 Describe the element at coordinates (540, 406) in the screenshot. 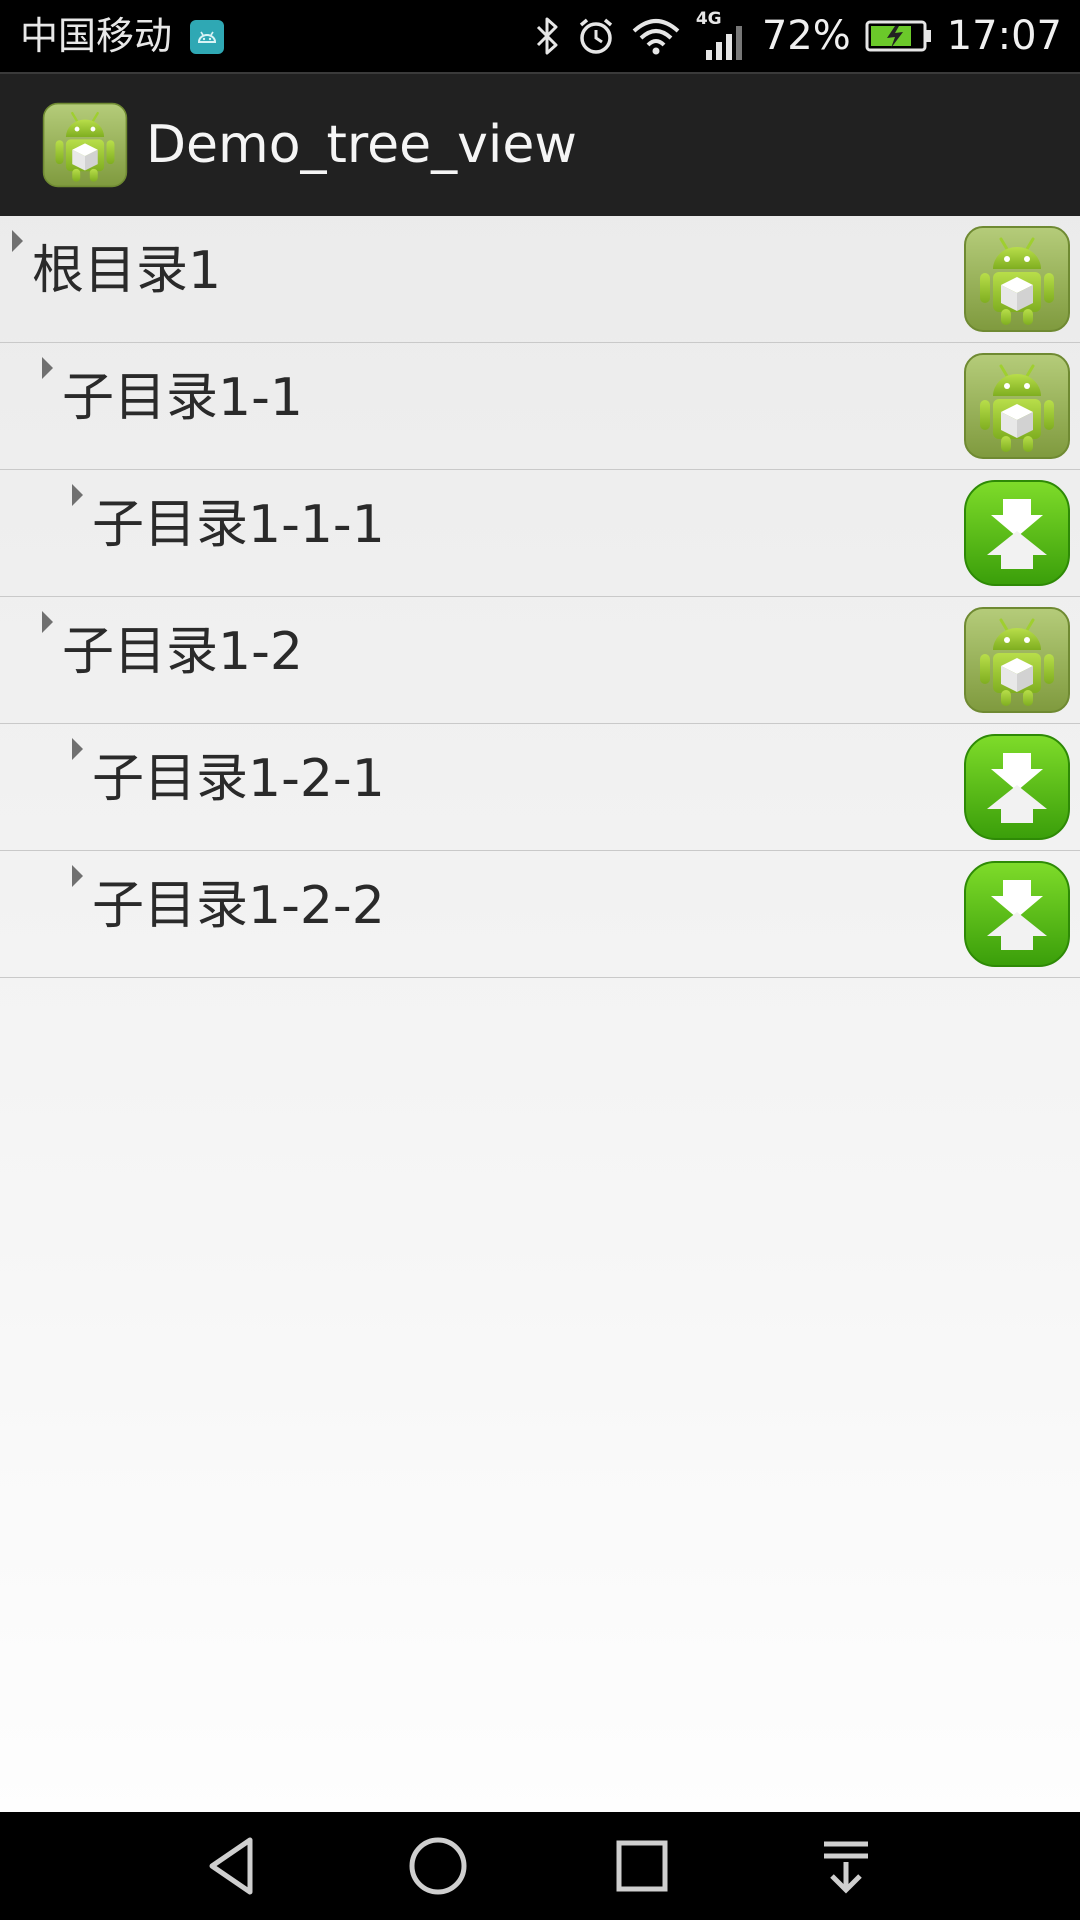

I see `tree-item-1-1: 子目录1-1` at that location.